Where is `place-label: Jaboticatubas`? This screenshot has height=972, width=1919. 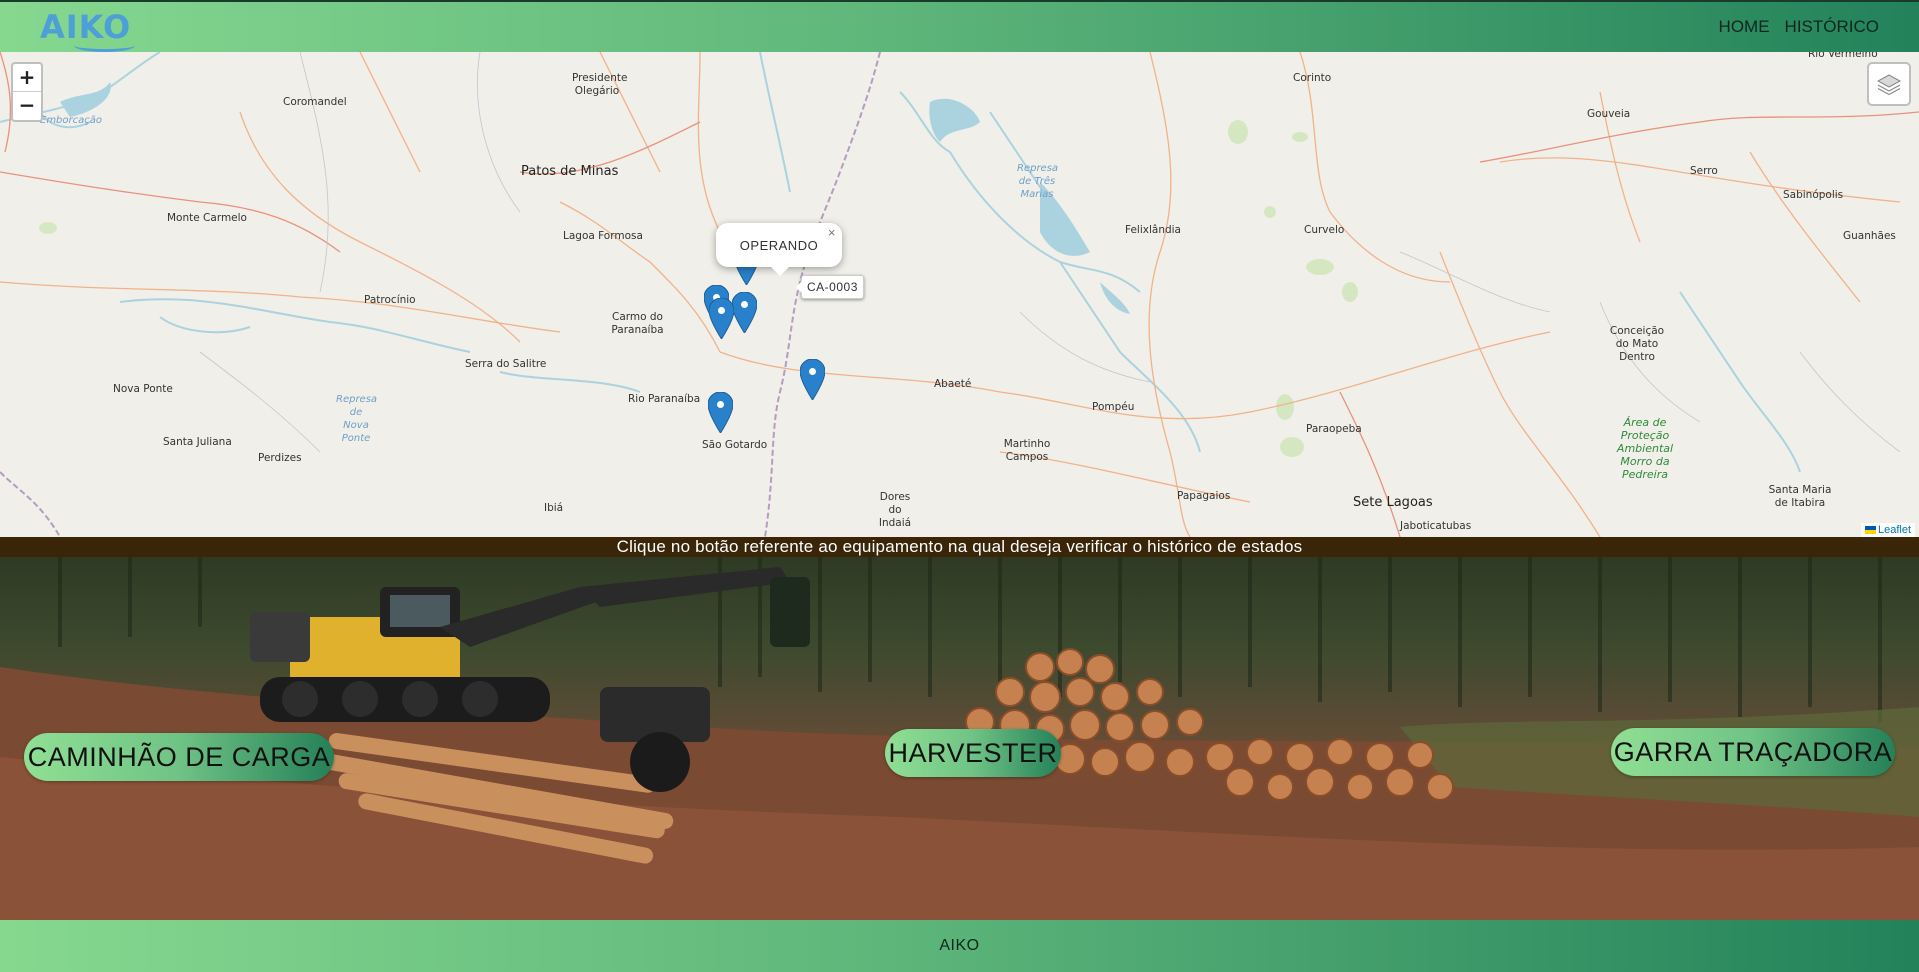
place-label: Jaboticatubas is located at coordinates (1436, 526).